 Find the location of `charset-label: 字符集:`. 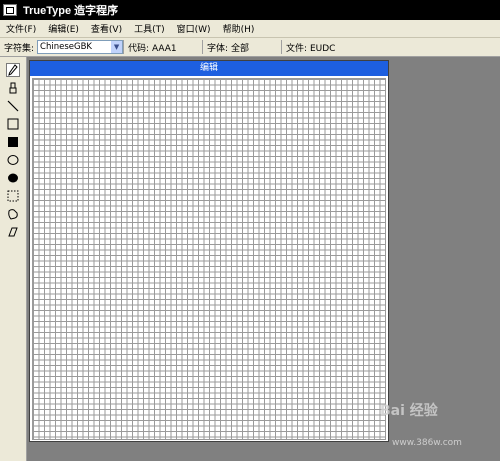

charset-label: 字符集: is located at coordinates (19, 48).